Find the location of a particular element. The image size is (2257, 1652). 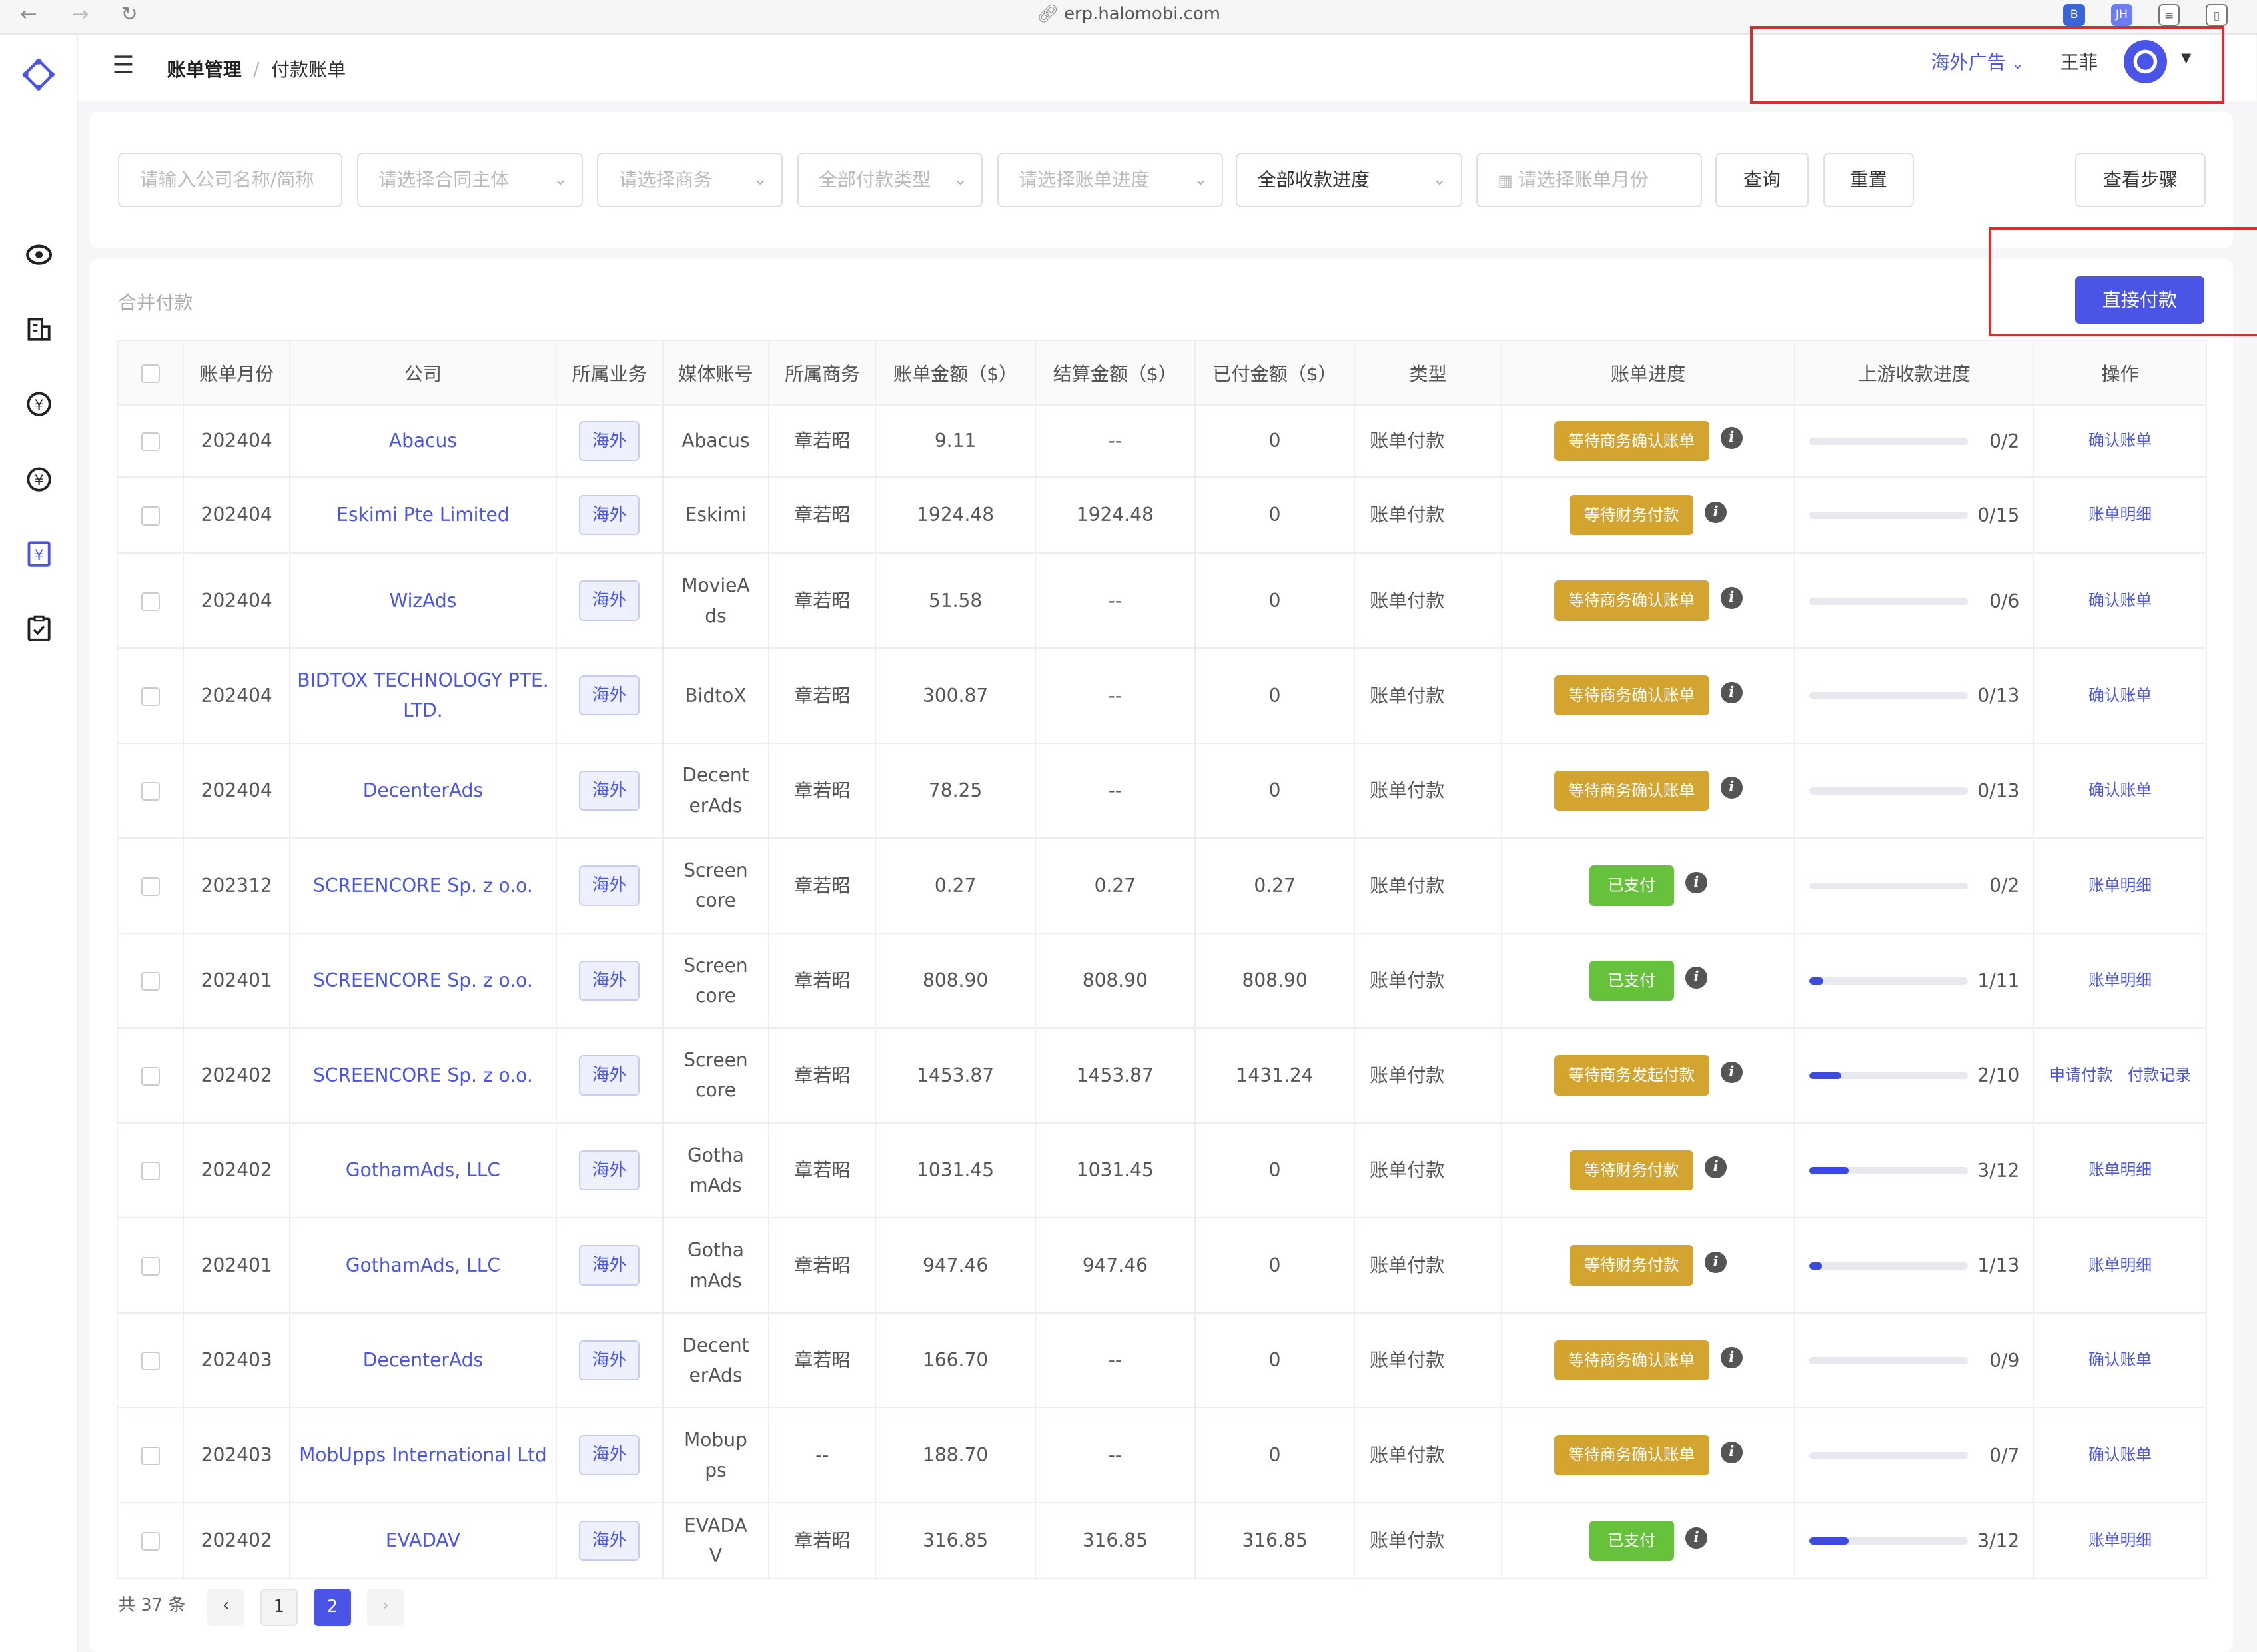

company-link: BIDTOX TECHNOLOGY PTE. LTD. is located at coordinates (423, 695).